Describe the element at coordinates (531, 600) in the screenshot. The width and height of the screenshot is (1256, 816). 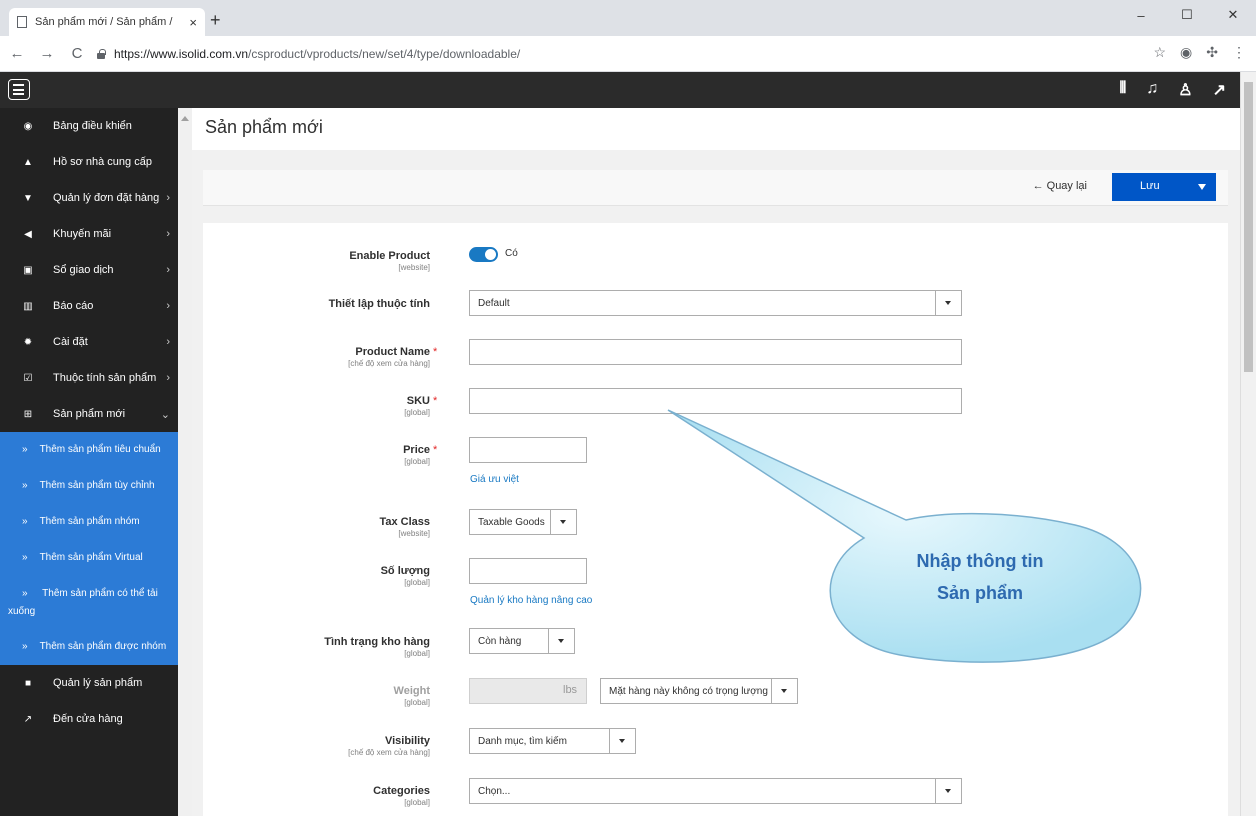
I see `advanced-inventory-link: Quản lý kho hàng nâng cao` at that location.